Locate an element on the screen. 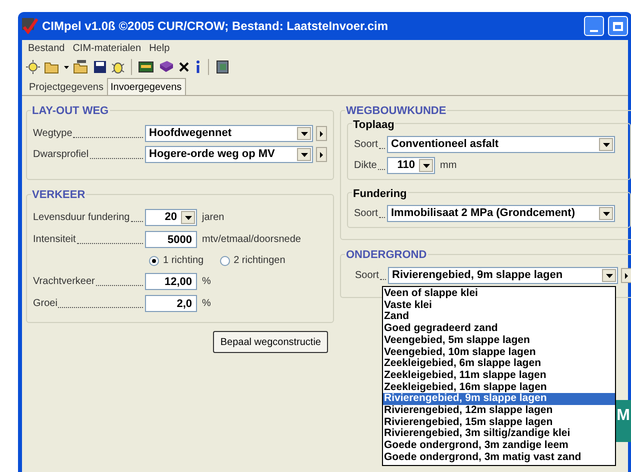 The width and height of the screenshot is (631, 472). group-title: Fundering is located at coordinates (380, 194).